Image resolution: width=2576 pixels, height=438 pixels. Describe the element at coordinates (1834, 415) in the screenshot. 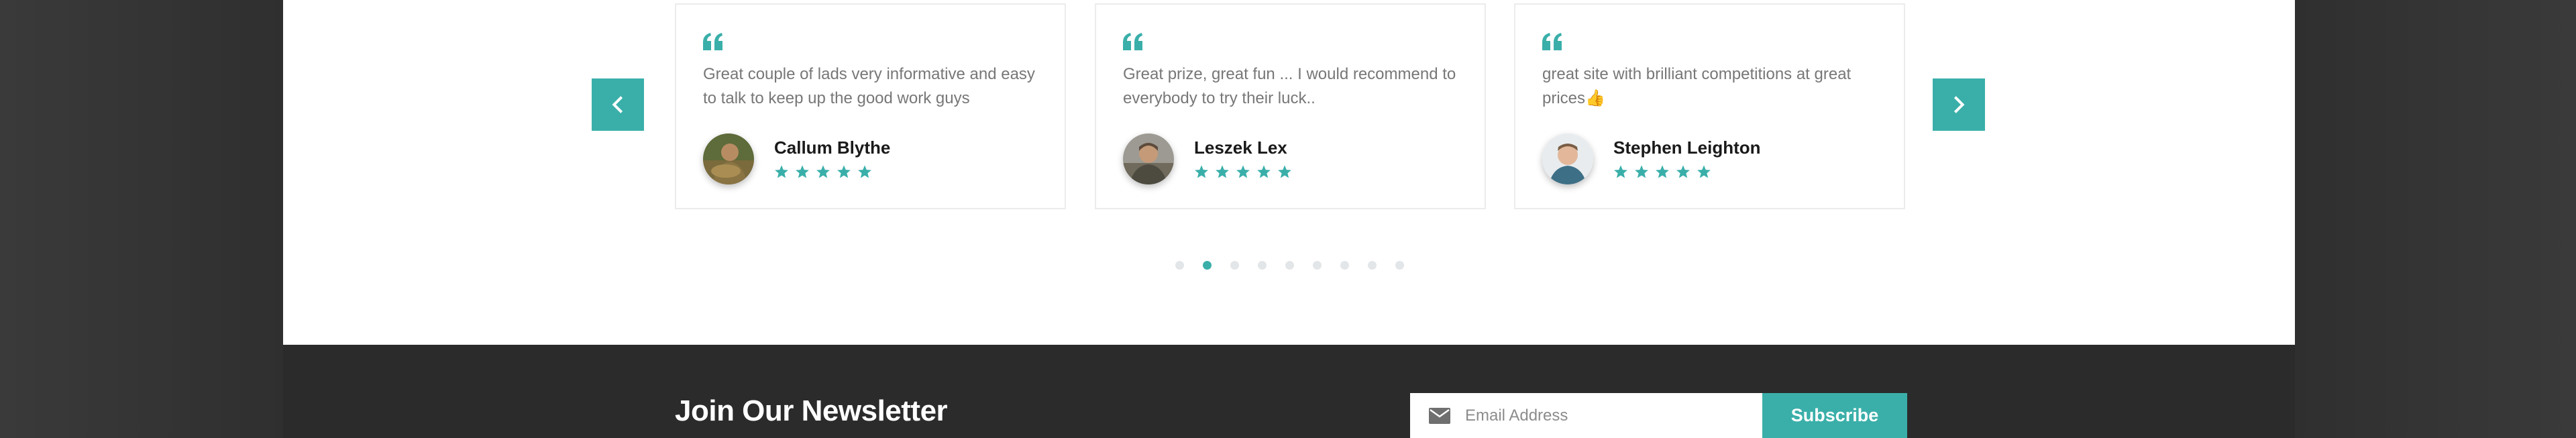

I see `subscribe-button: Subscribe` at that location.